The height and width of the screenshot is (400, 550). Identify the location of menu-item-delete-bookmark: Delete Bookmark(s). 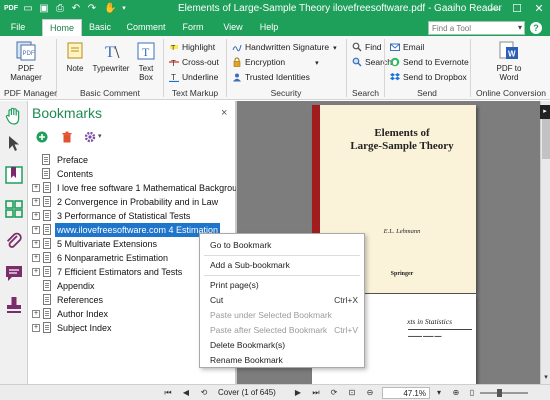
(282, 345).